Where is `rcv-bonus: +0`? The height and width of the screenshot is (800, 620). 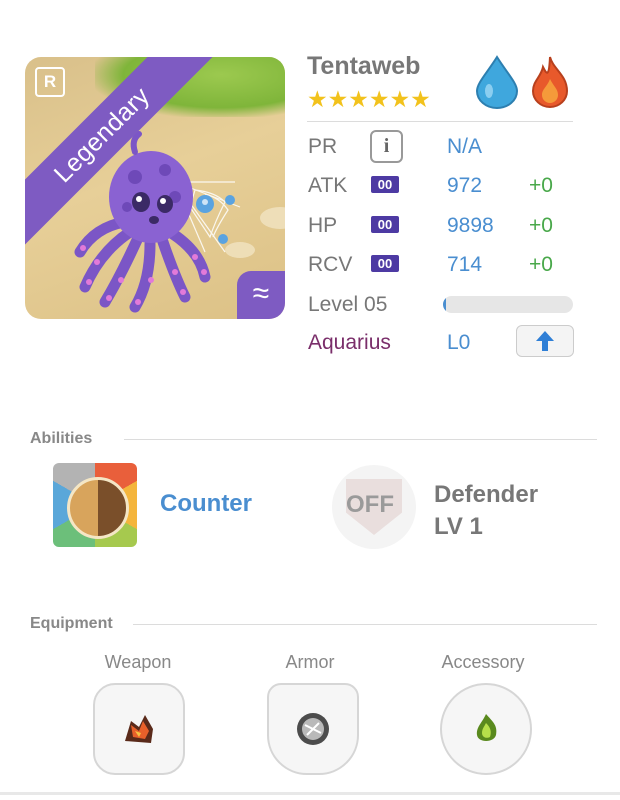
rcv-bonus: +0 is located at coordinates (541, 264).